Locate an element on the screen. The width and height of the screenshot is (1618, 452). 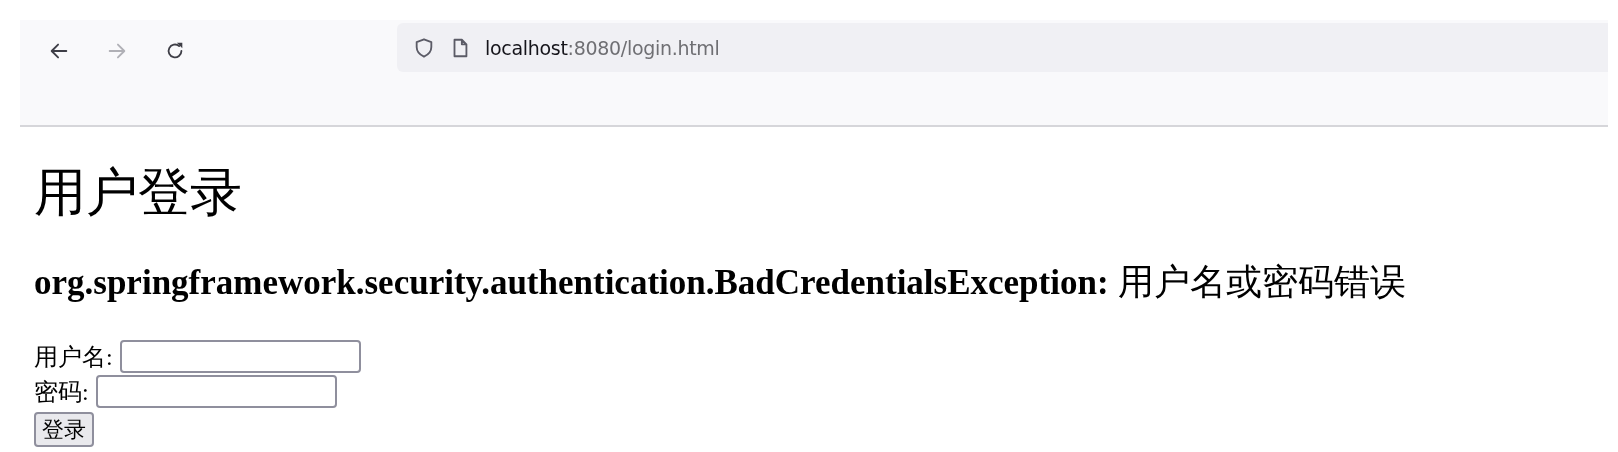
shield-icon is located at coordinates (424, 47).